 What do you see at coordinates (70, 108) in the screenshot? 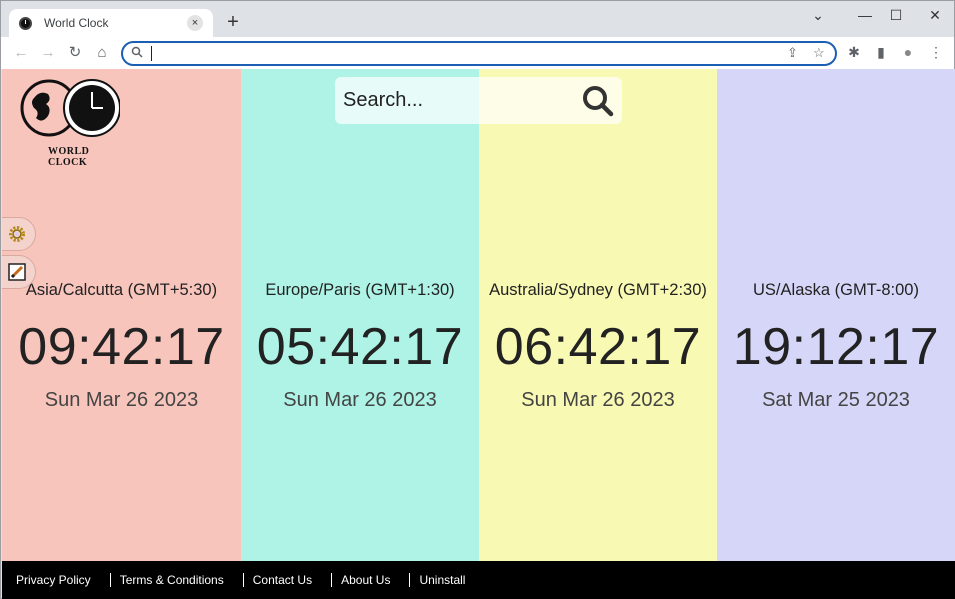
I see `globe-clock-logo-icon` at bounding box center [70, 108].